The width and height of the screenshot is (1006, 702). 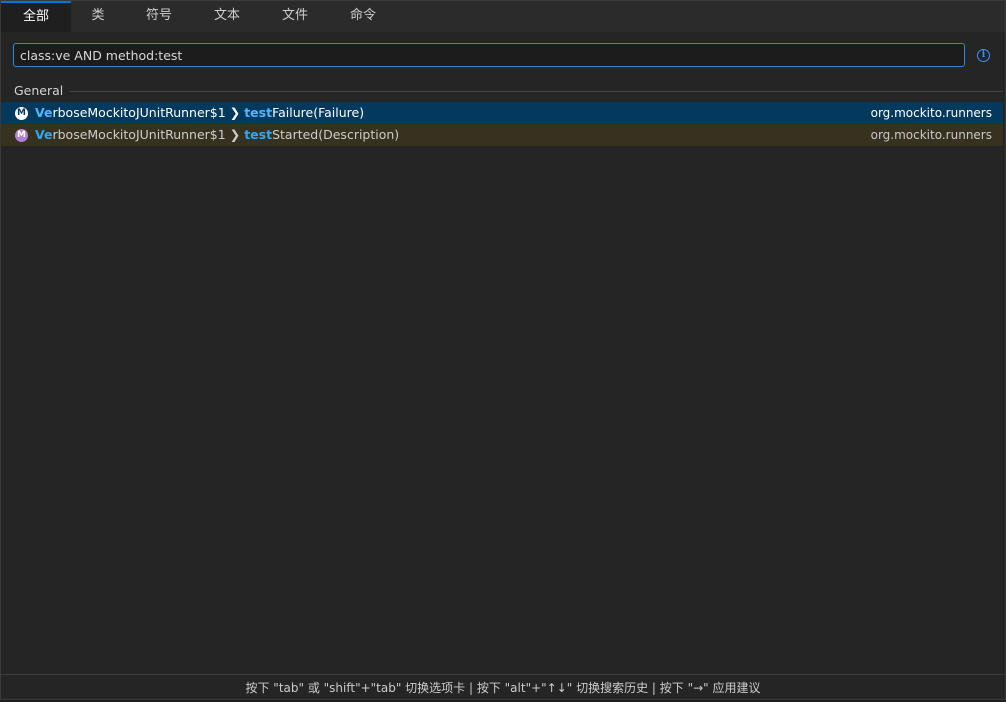 I want to click on search-input, so click(x=489, y=55).